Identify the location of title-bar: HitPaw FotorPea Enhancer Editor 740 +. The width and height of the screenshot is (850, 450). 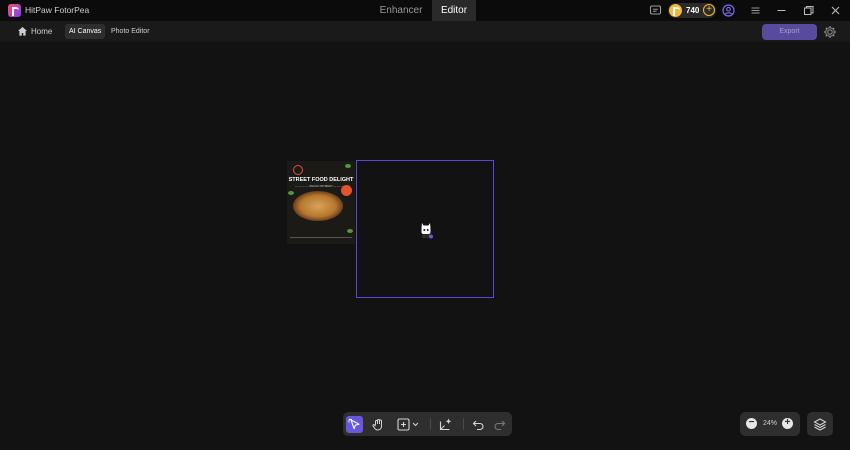
(425, 10).